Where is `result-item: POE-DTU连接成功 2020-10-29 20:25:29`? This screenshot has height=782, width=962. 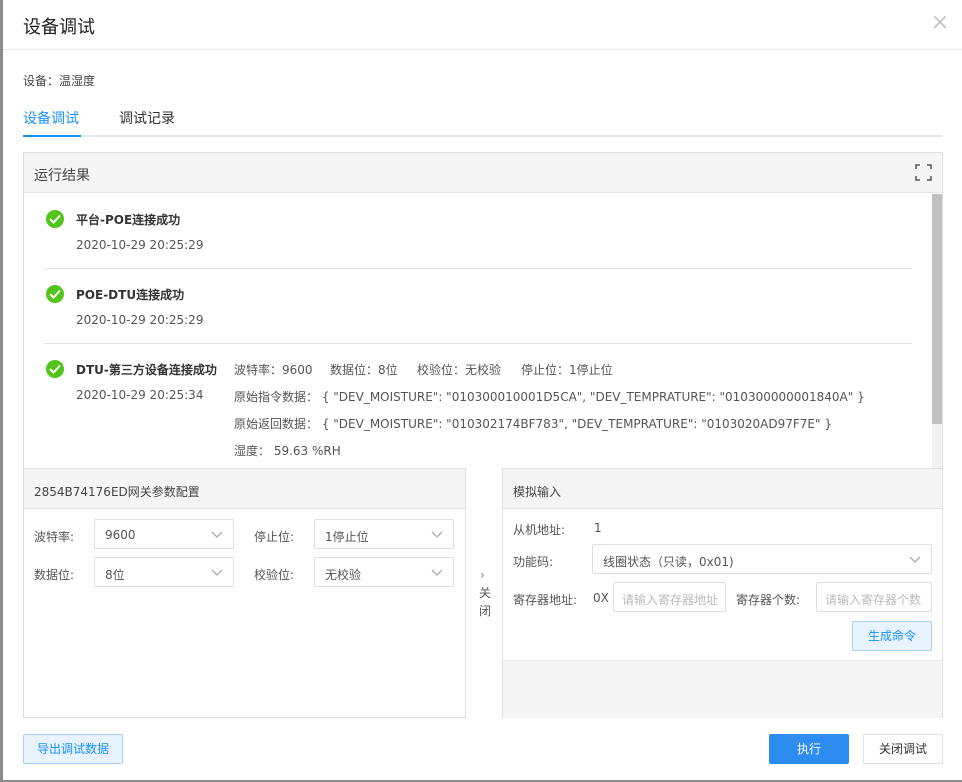 result-item: POE-DTU连接成功 2020-10-29 20:25:29 is located at coordinates (478, 306).